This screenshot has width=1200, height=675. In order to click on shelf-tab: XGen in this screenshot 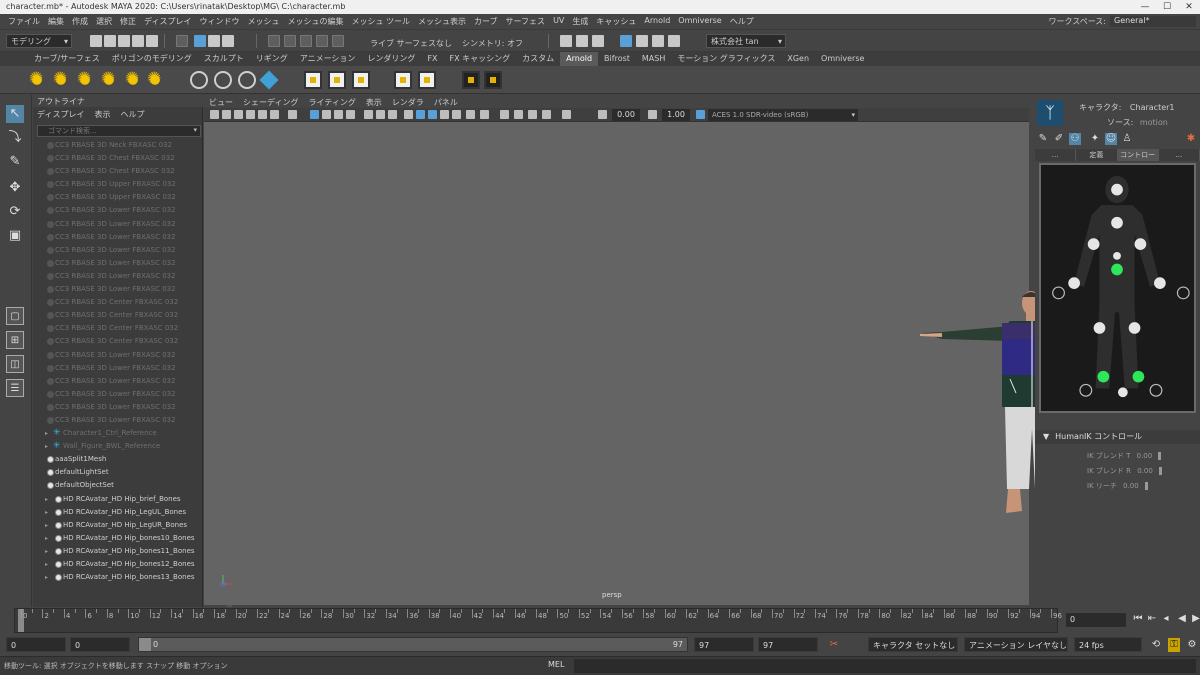, I will do `click(798, 59)`.